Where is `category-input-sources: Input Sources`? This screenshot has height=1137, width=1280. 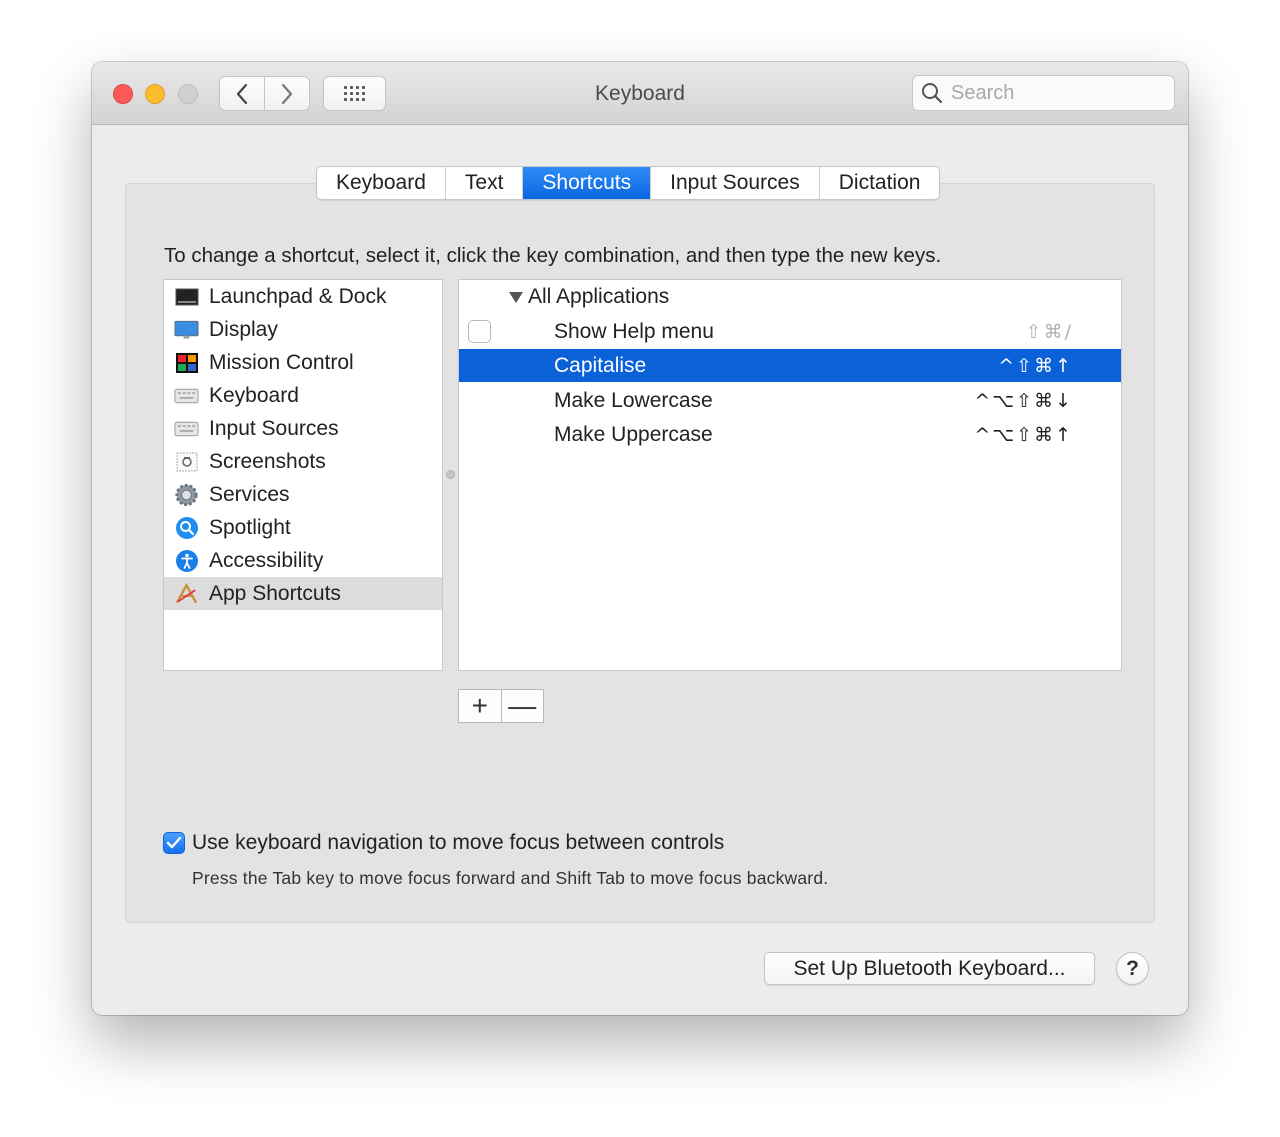
category-input-sources: Input Sources is located at coordinates (303, 428).